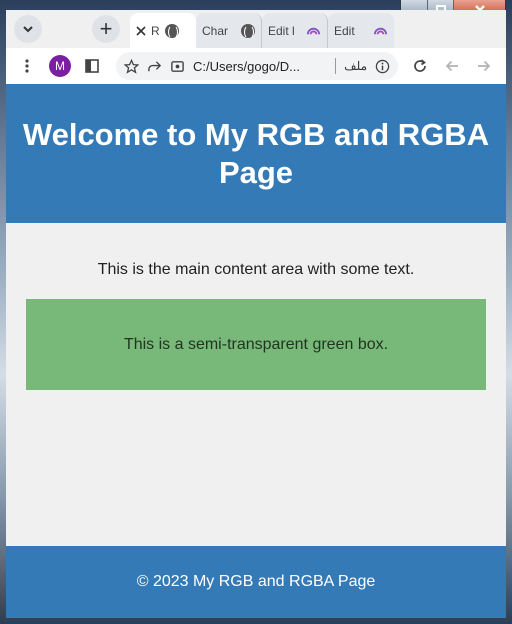 Image resolution: width=512 pixels, height=624 pixels. I want to click on green-box-text: This is a semi-transparent green box., so click(256, 344).